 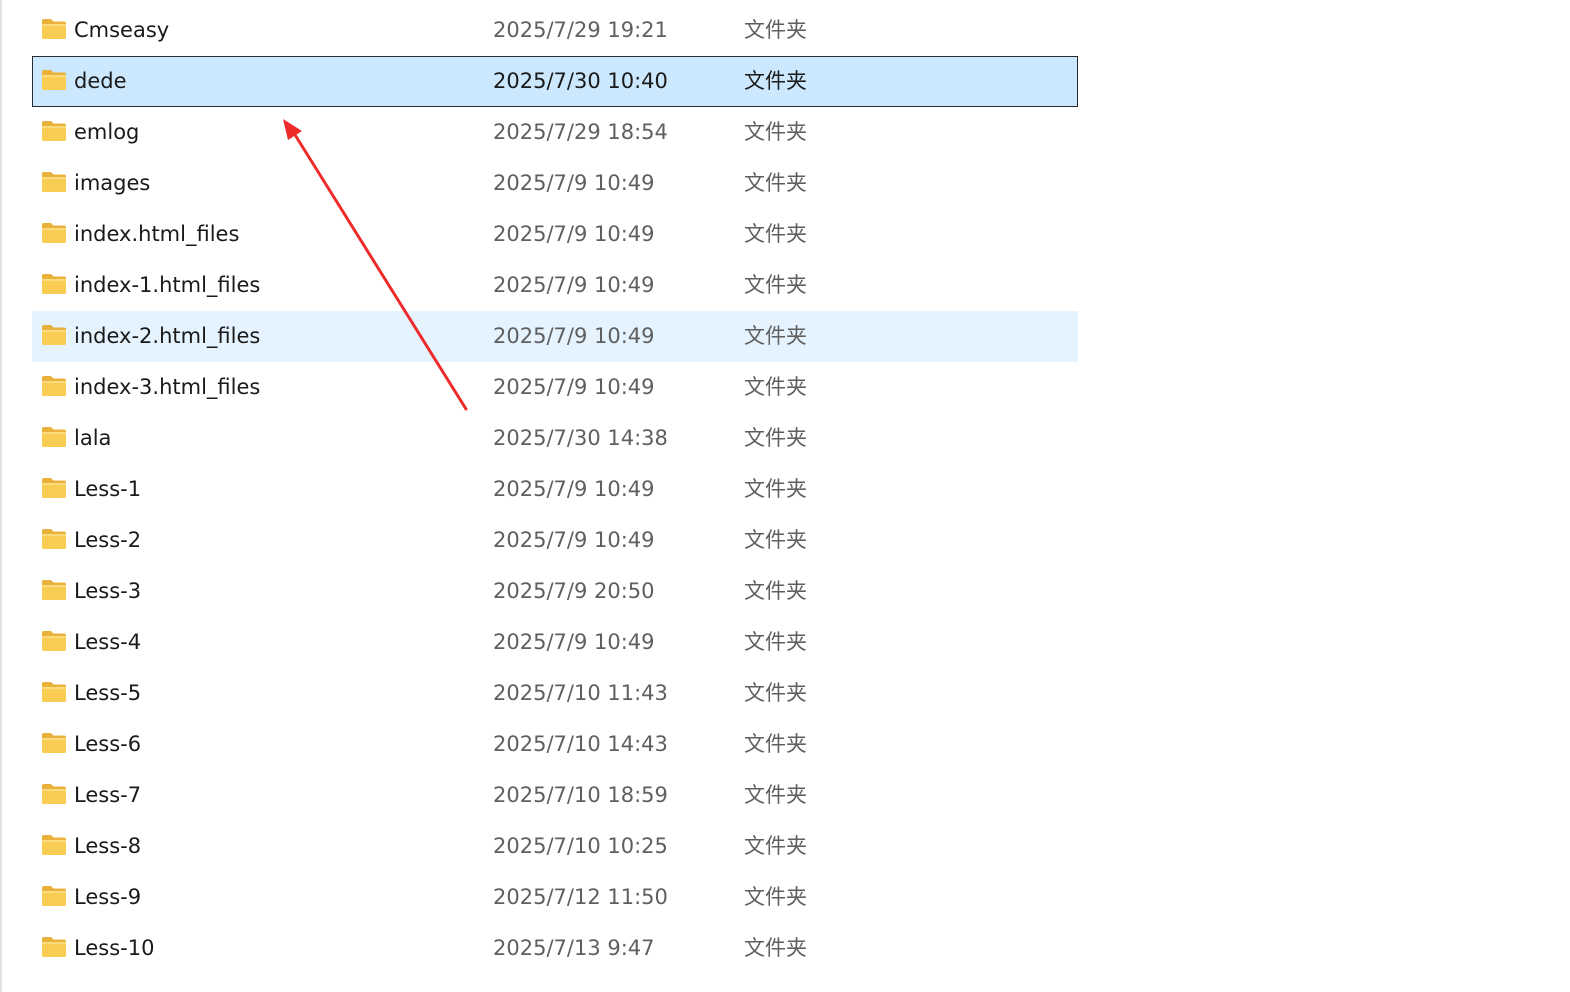 I want to click on file-date-modified: 2025/7/13 9:47, so click(x=574, y=948).